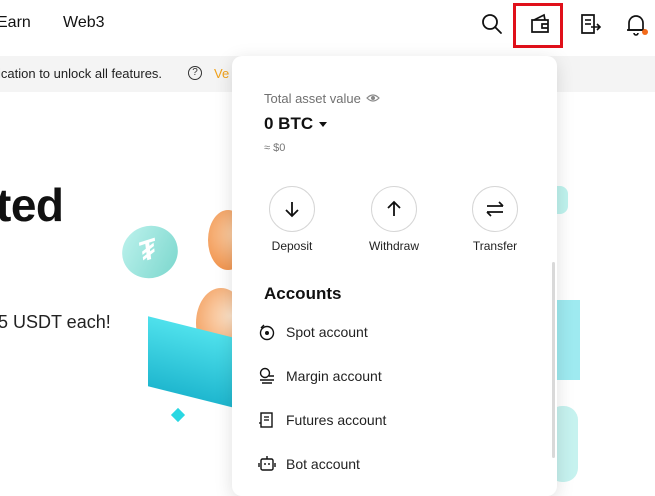  What do you see at coordinates (495, 246) in the screenshot?
I see `transfer-label: Transfer` at bounding box center [495, 246].